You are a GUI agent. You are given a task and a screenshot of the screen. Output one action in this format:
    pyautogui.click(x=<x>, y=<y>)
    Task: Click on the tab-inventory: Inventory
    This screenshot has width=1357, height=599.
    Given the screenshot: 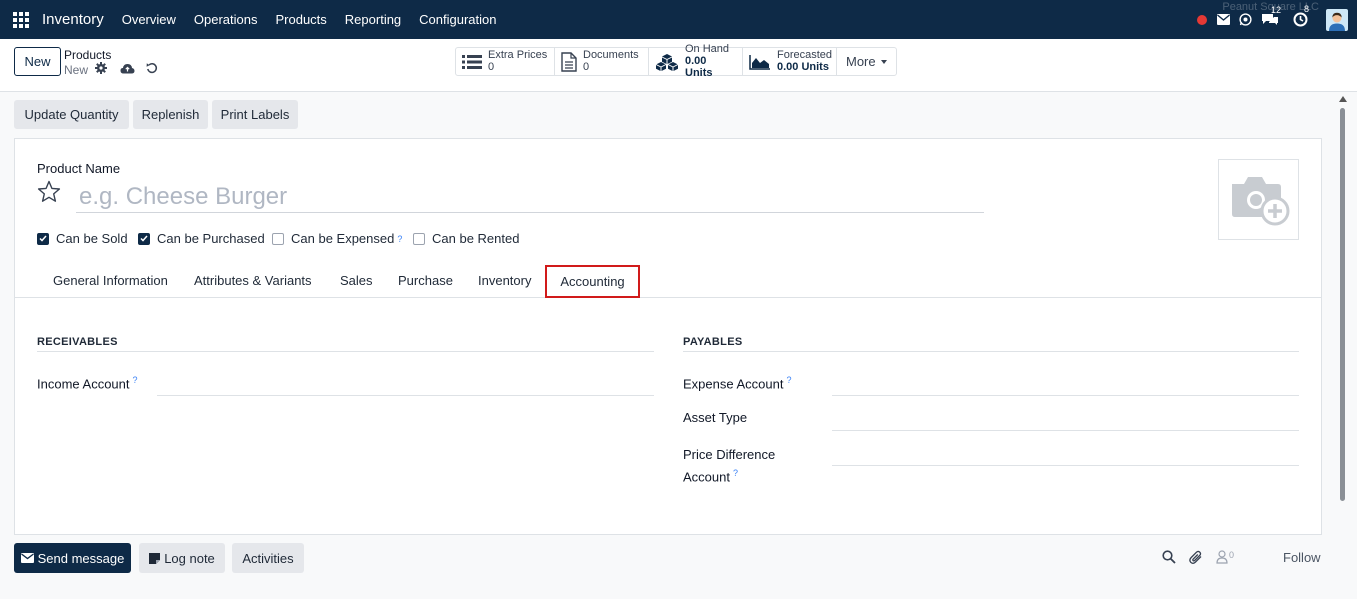 What is the action you would take?
    pyautogui.click(x=504, y=280)
    